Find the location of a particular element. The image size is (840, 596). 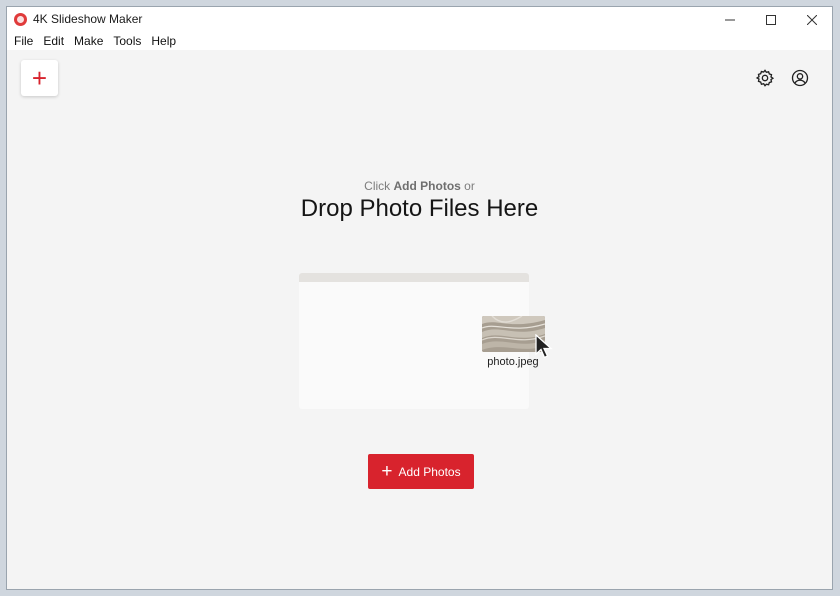

minimize-icon is located at coordinates (729, 19).